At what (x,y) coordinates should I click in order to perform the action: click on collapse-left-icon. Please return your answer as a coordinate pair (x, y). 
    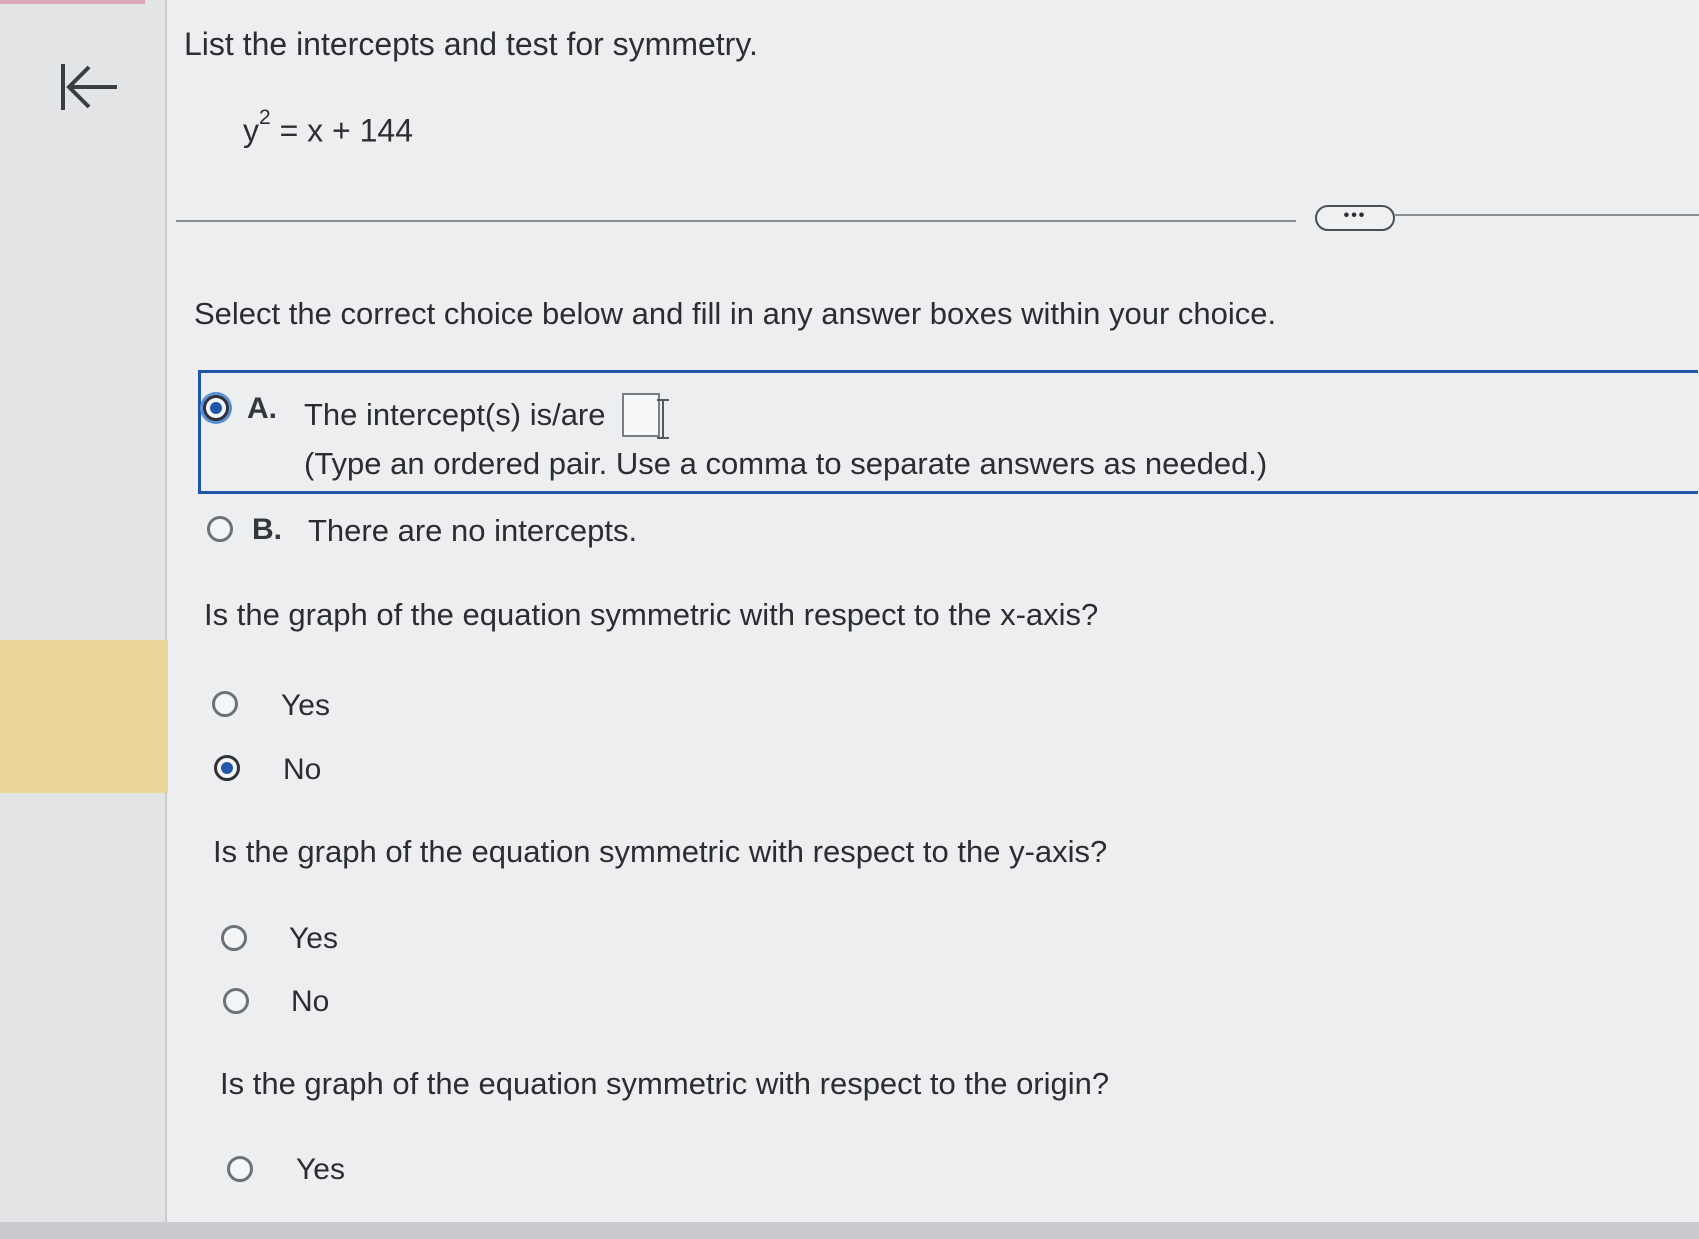
    Looking at the image, I should click on (89, 87).